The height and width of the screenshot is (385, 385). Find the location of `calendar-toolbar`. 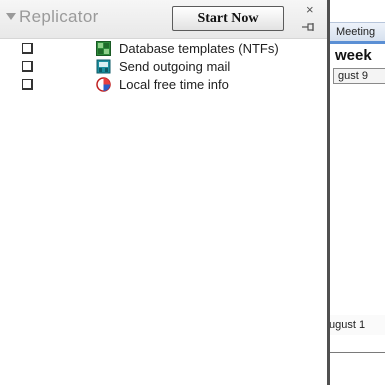

calendar-toolbar is located at coordinates (357, 11).